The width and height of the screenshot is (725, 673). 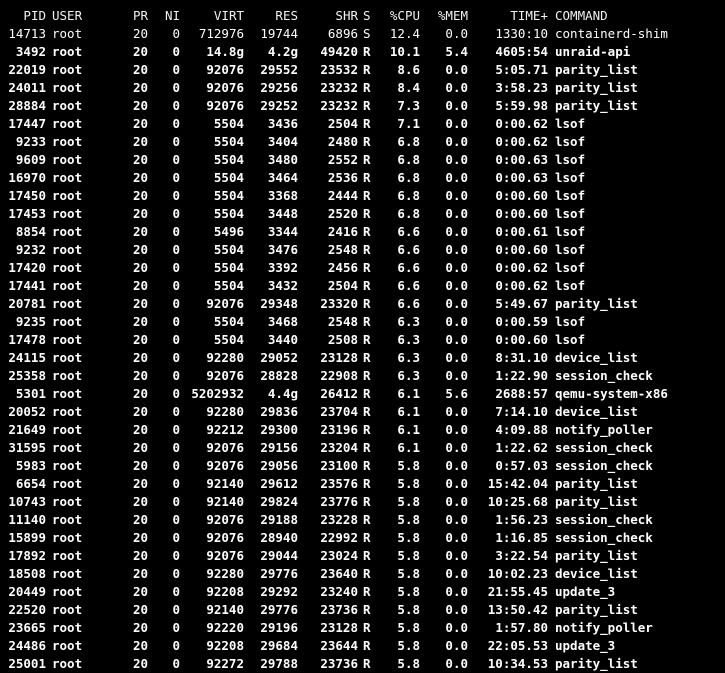 I want to click on process-shr: 23576, so click(x=339, y=483).